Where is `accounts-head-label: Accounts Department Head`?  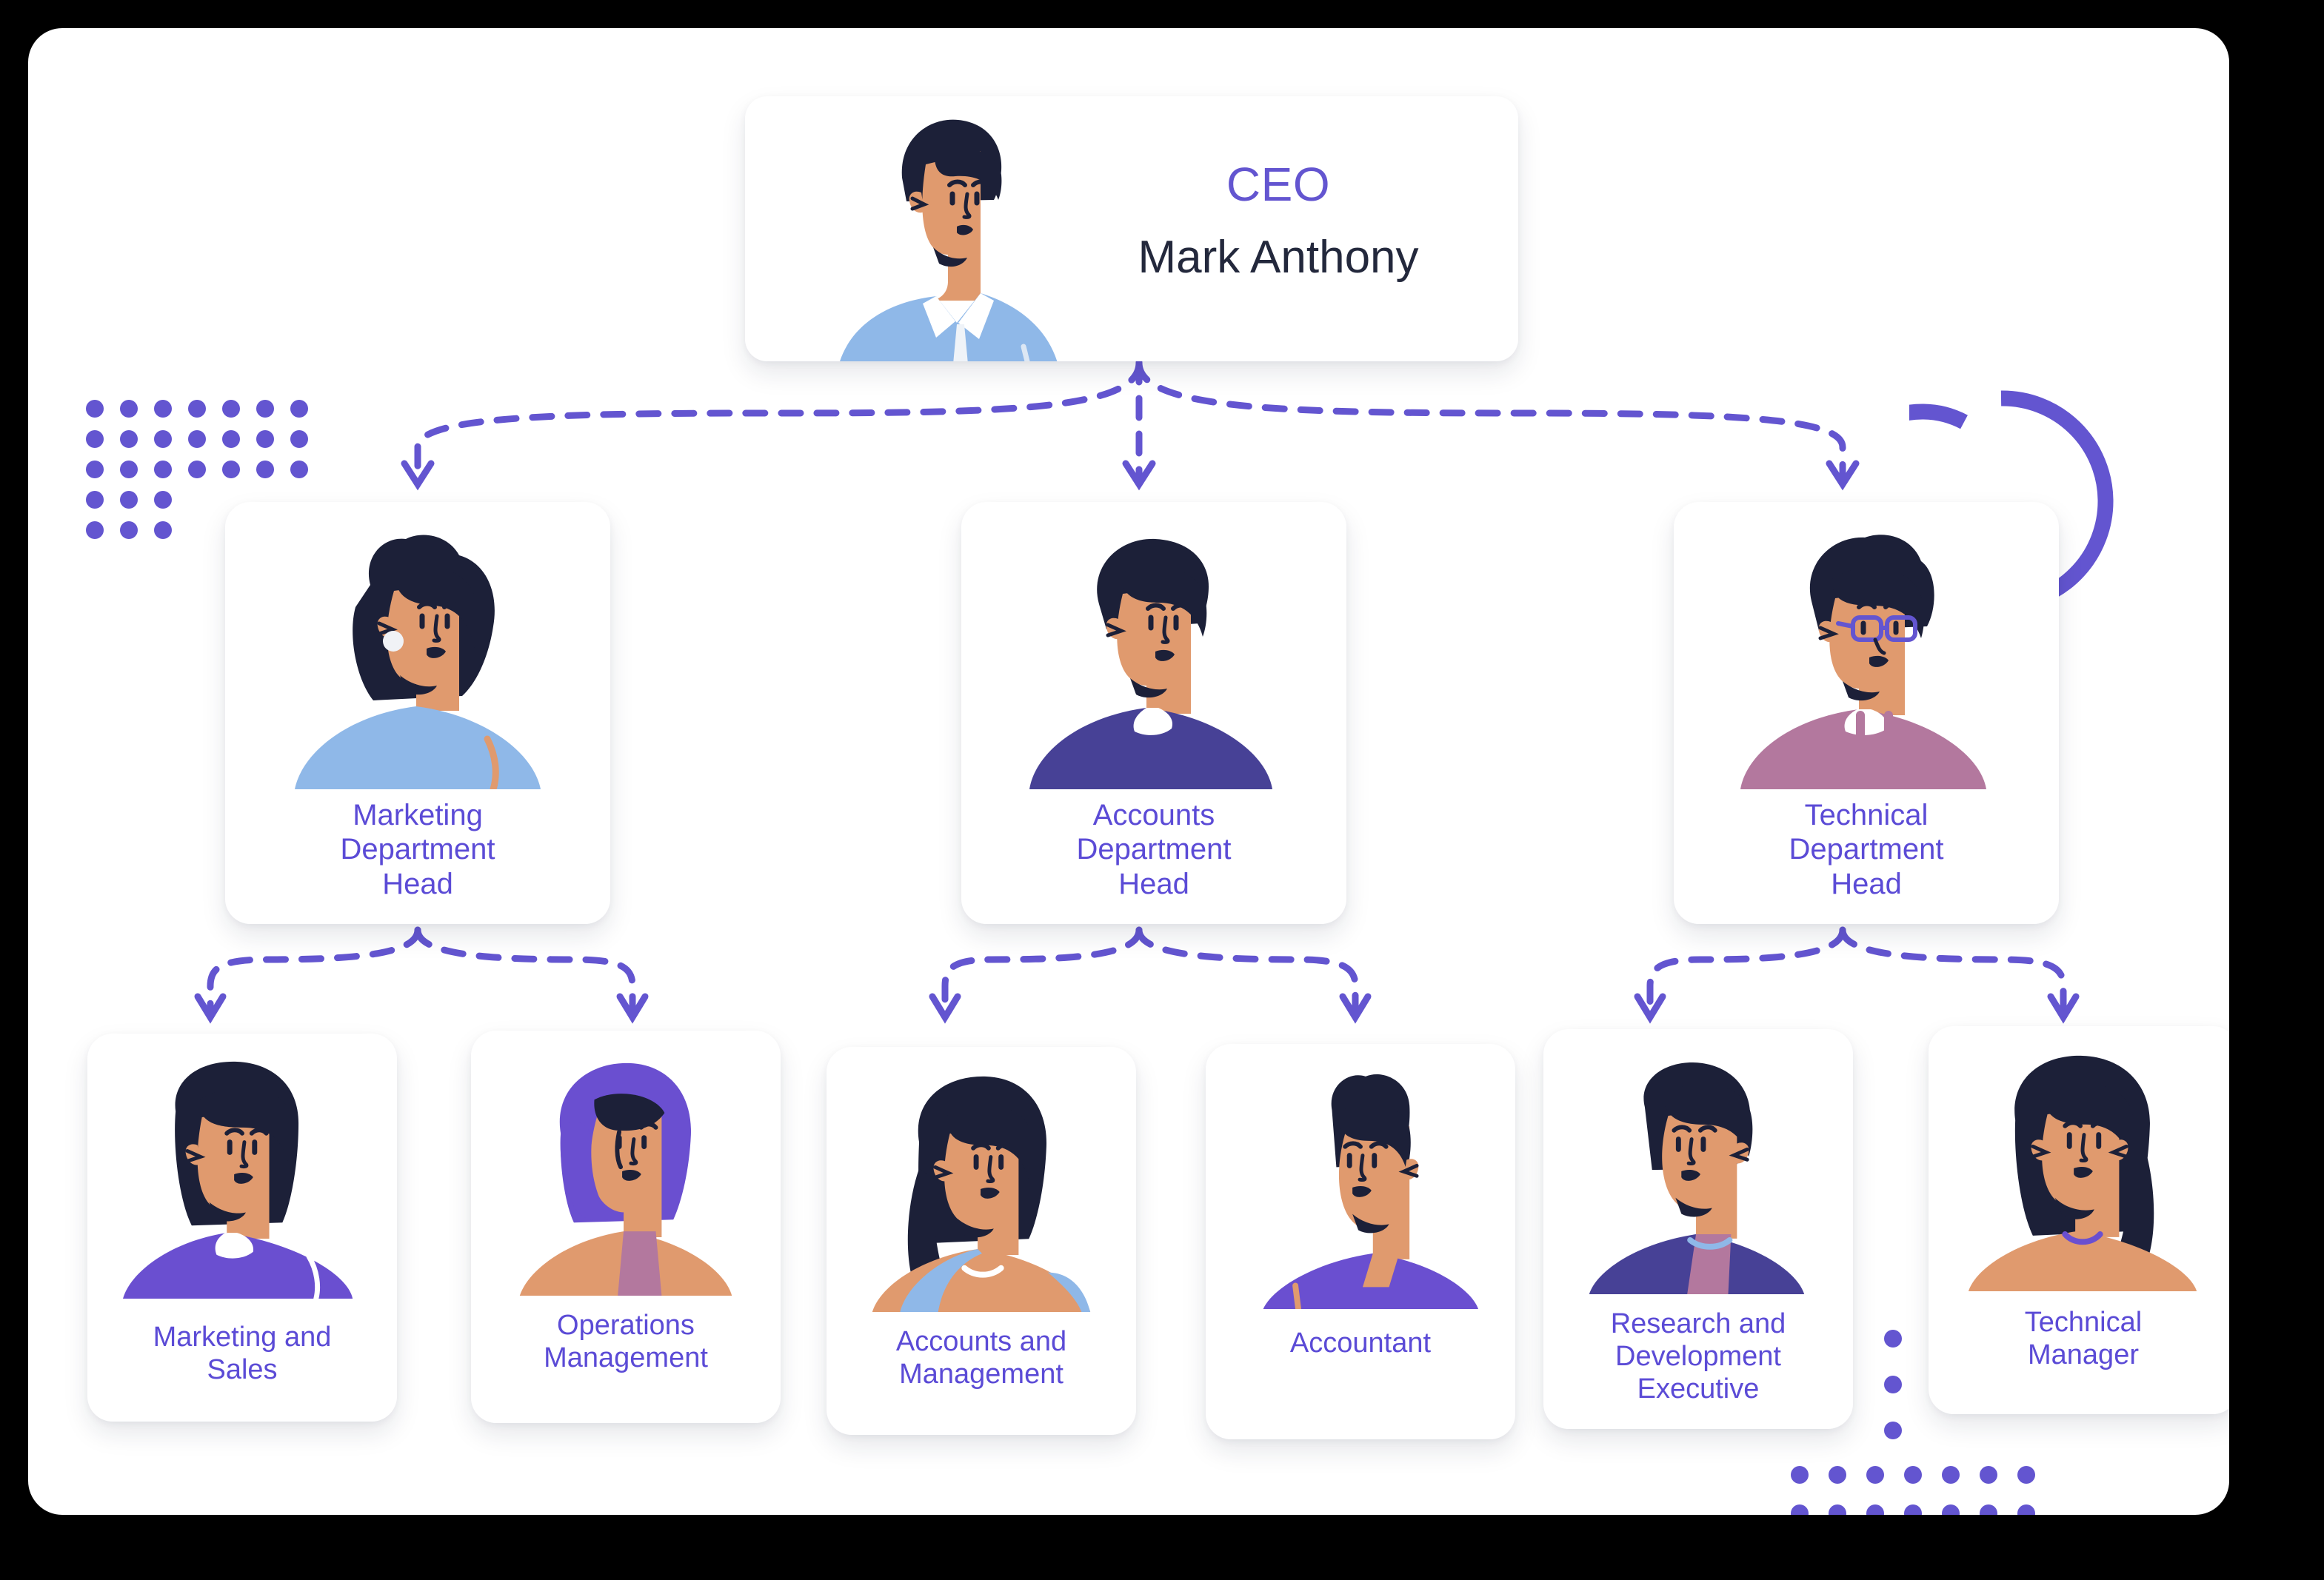
accounts-head-label: Accounts Department Head is located at coordinates (1153, 850).